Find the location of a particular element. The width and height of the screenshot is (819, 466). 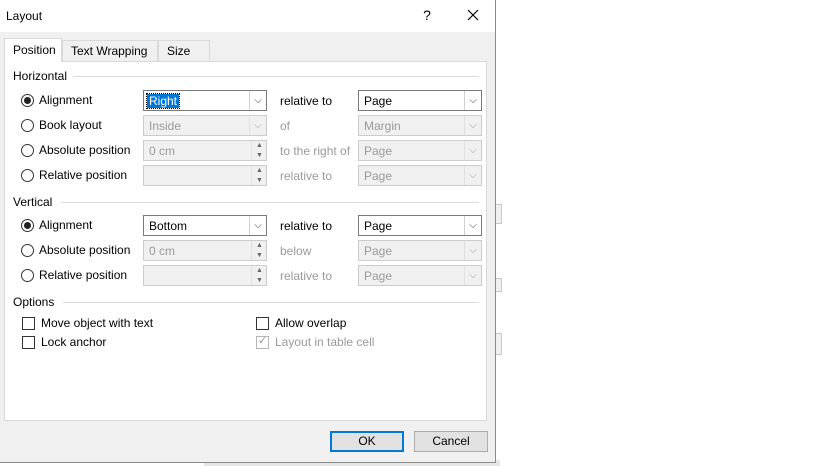

h-relative-position-relative-select: Page ⌵ is located at coordinates (420, 175).